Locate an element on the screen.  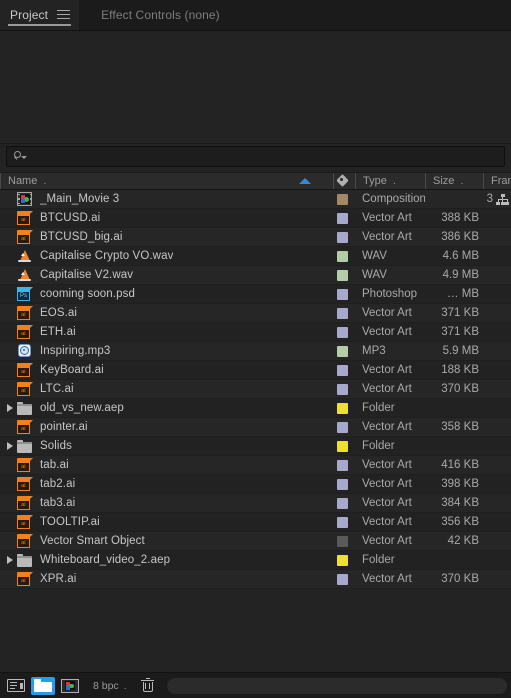
table-row: ai pointer.ai Vector Art 358 KB is located at coordinates (255, 427).